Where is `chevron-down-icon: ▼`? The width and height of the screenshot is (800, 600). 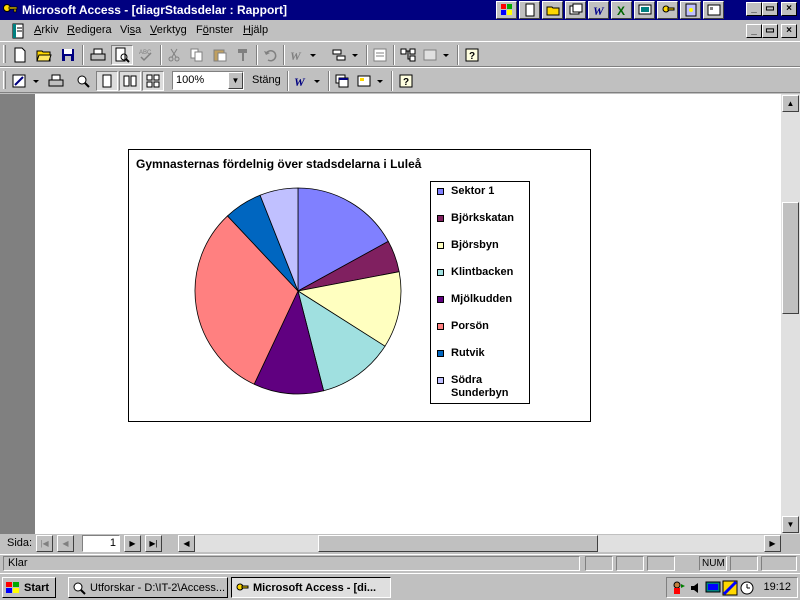 chevron-down-icon: ▼ is located at coordinates (235, 80).